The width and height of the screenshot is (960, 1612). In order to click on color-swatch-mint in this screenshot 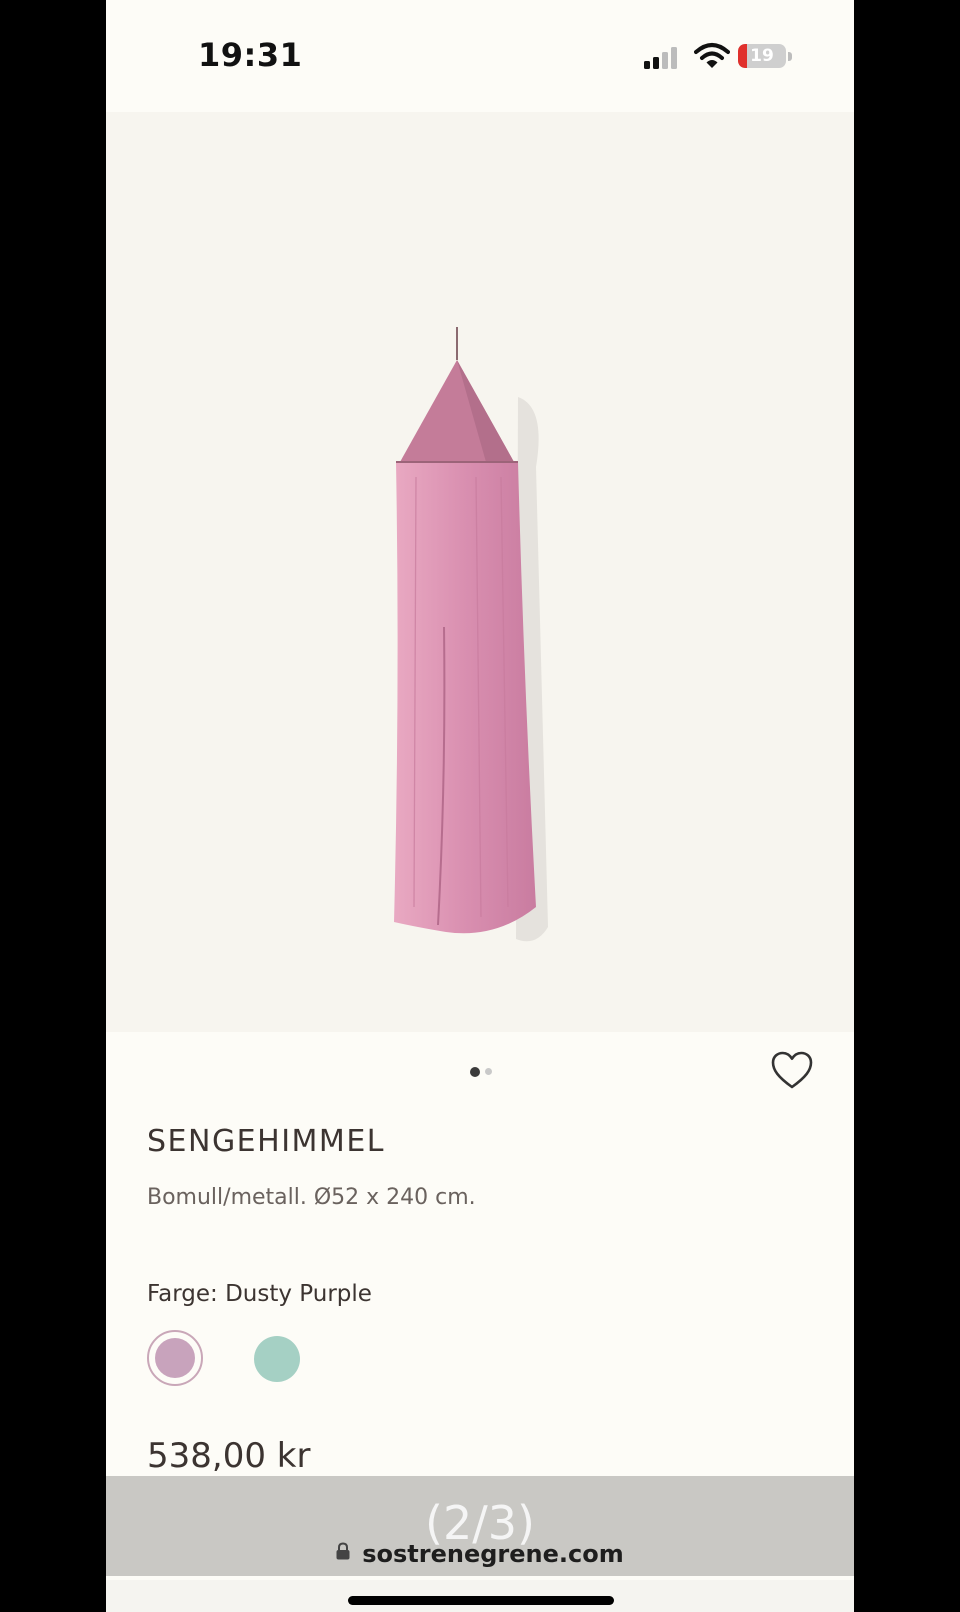, I will do `click(277, 1359)`.